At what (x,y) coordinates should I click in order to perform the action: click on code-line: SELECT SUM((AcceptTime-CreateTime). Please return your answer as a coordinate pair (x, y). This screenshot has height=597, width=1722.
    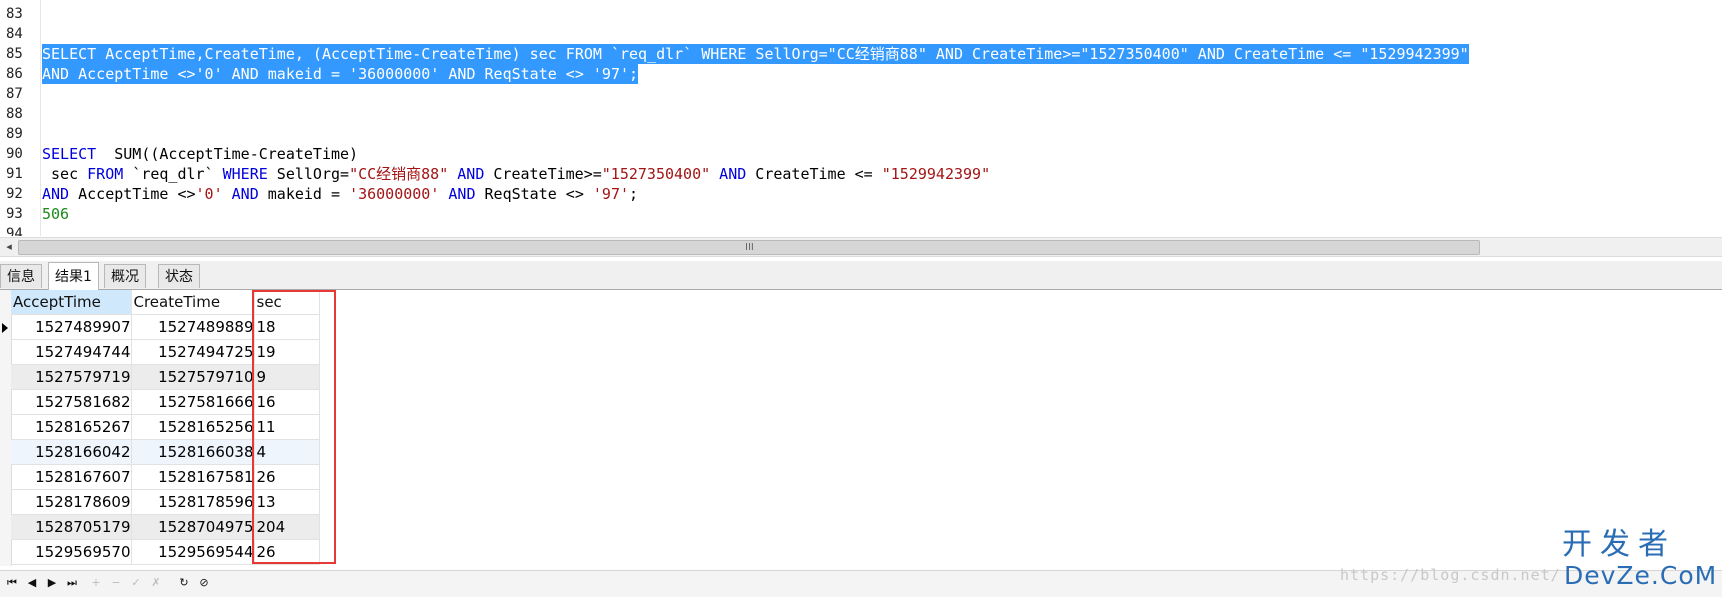
    Looking at the image, I should click on (200, 154).